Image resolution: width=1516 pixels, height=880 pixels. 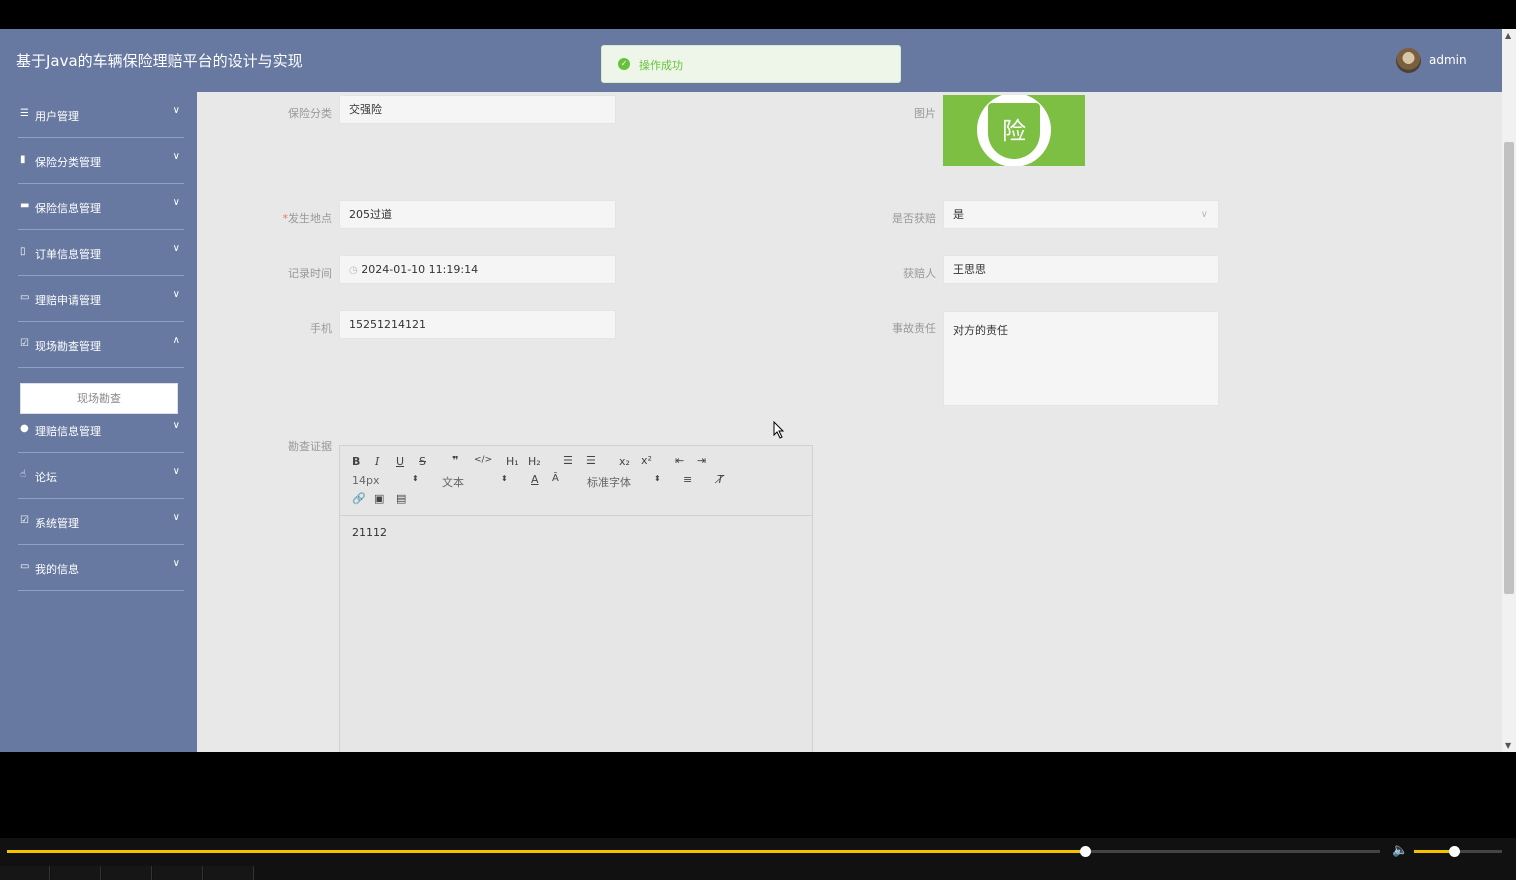 I want to click on record-time-value: 2024-01-10 11:19:14, so click(x=420, y=269).